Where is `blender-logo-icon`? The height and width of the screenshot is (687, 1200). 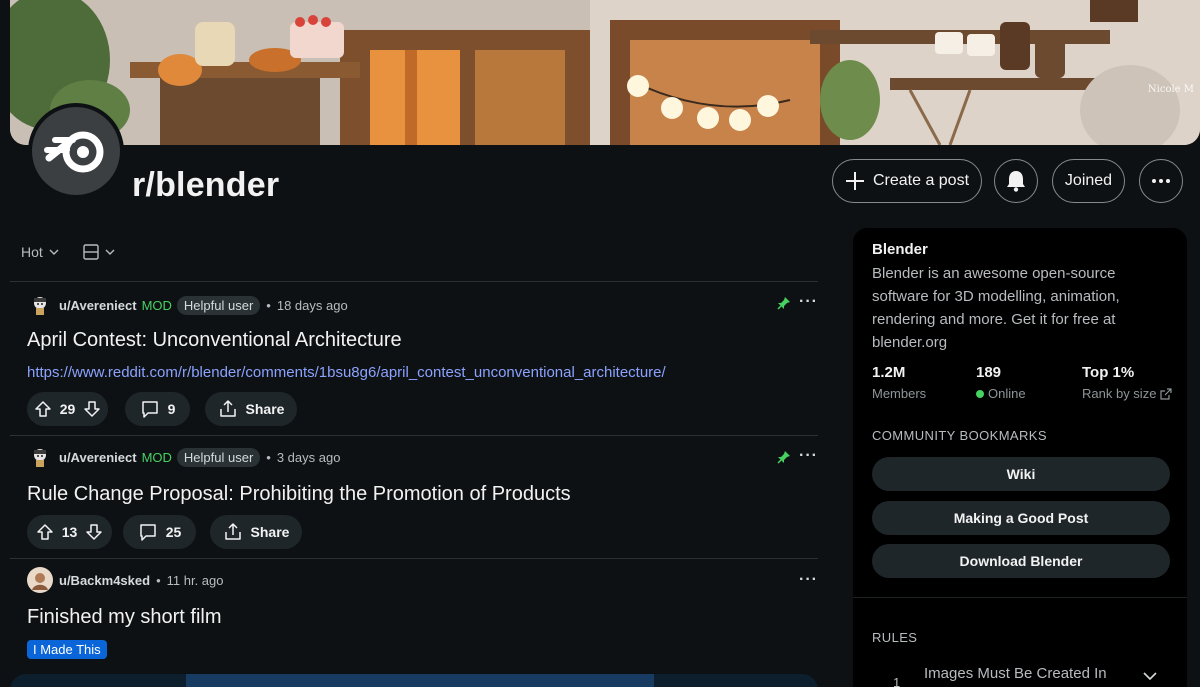
blender-logo-icon is located at coordinates (74, 152).